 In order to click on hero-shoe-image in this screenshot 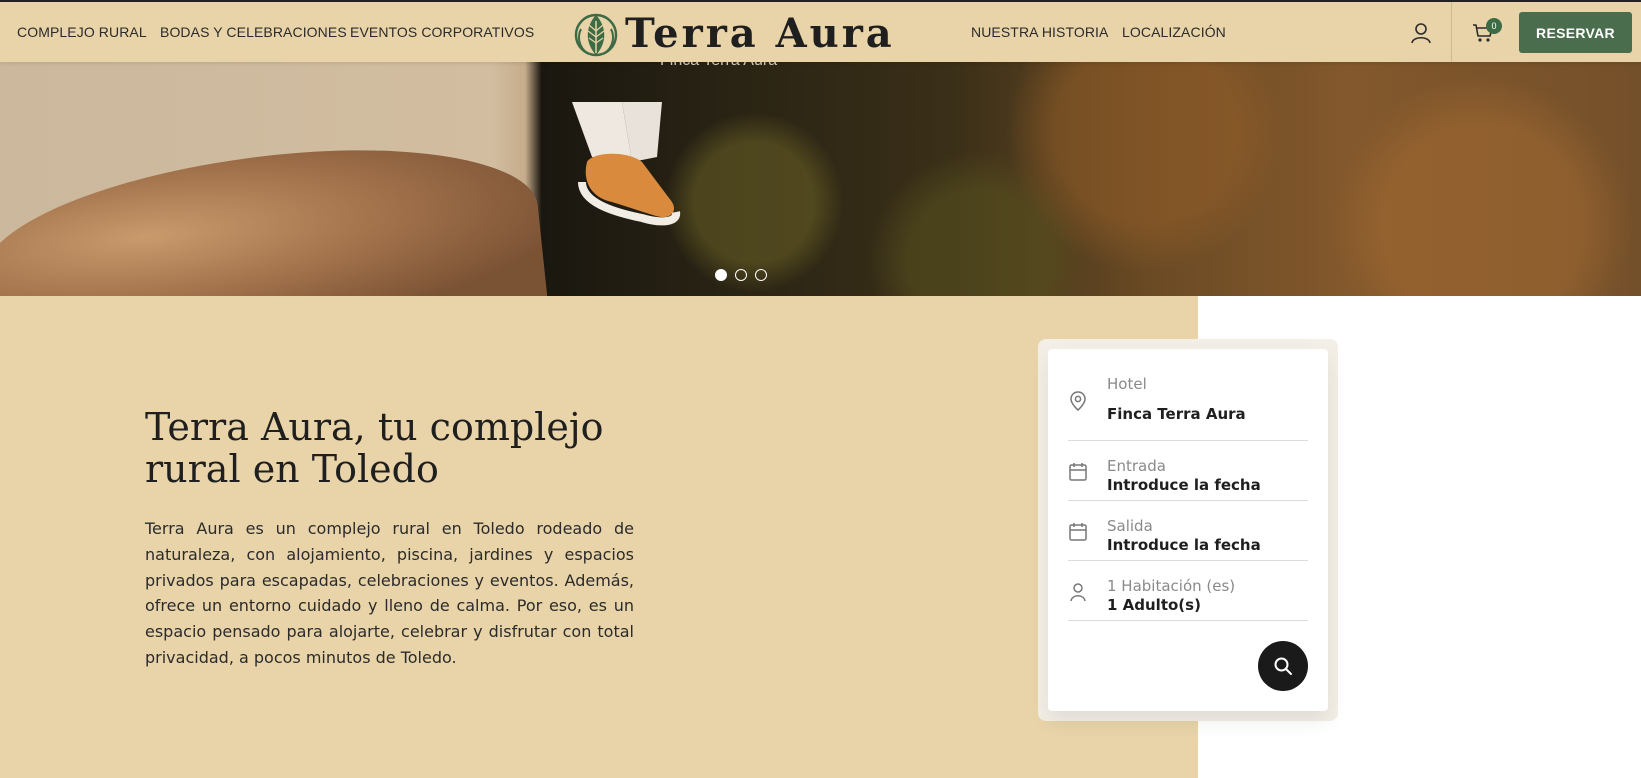, I will do `click(626, 164)`.